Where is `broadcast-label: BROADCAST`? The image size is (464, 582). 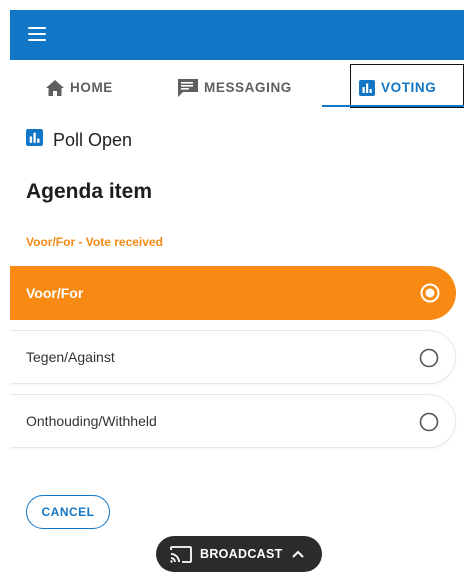 broadcast-label: BROADCAST is located at coordinates (241, 554).